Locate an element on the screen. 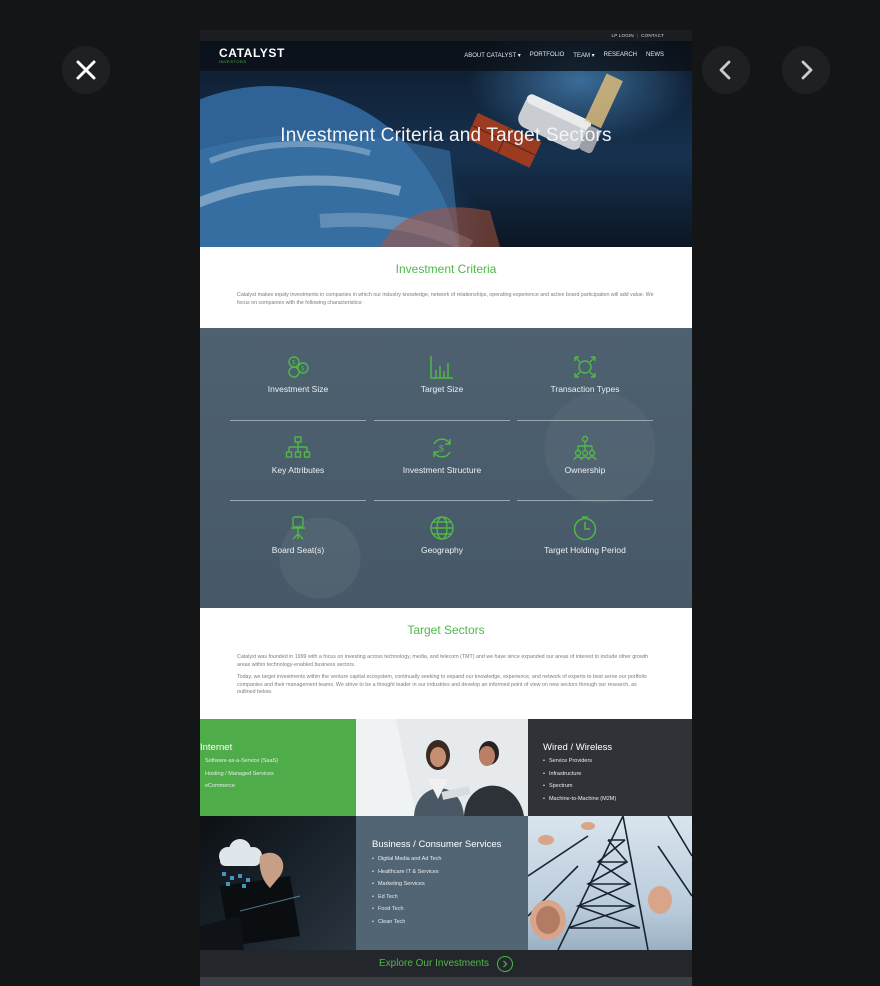  criteria-ownership: Ownership is located at coordinates (585, 465).